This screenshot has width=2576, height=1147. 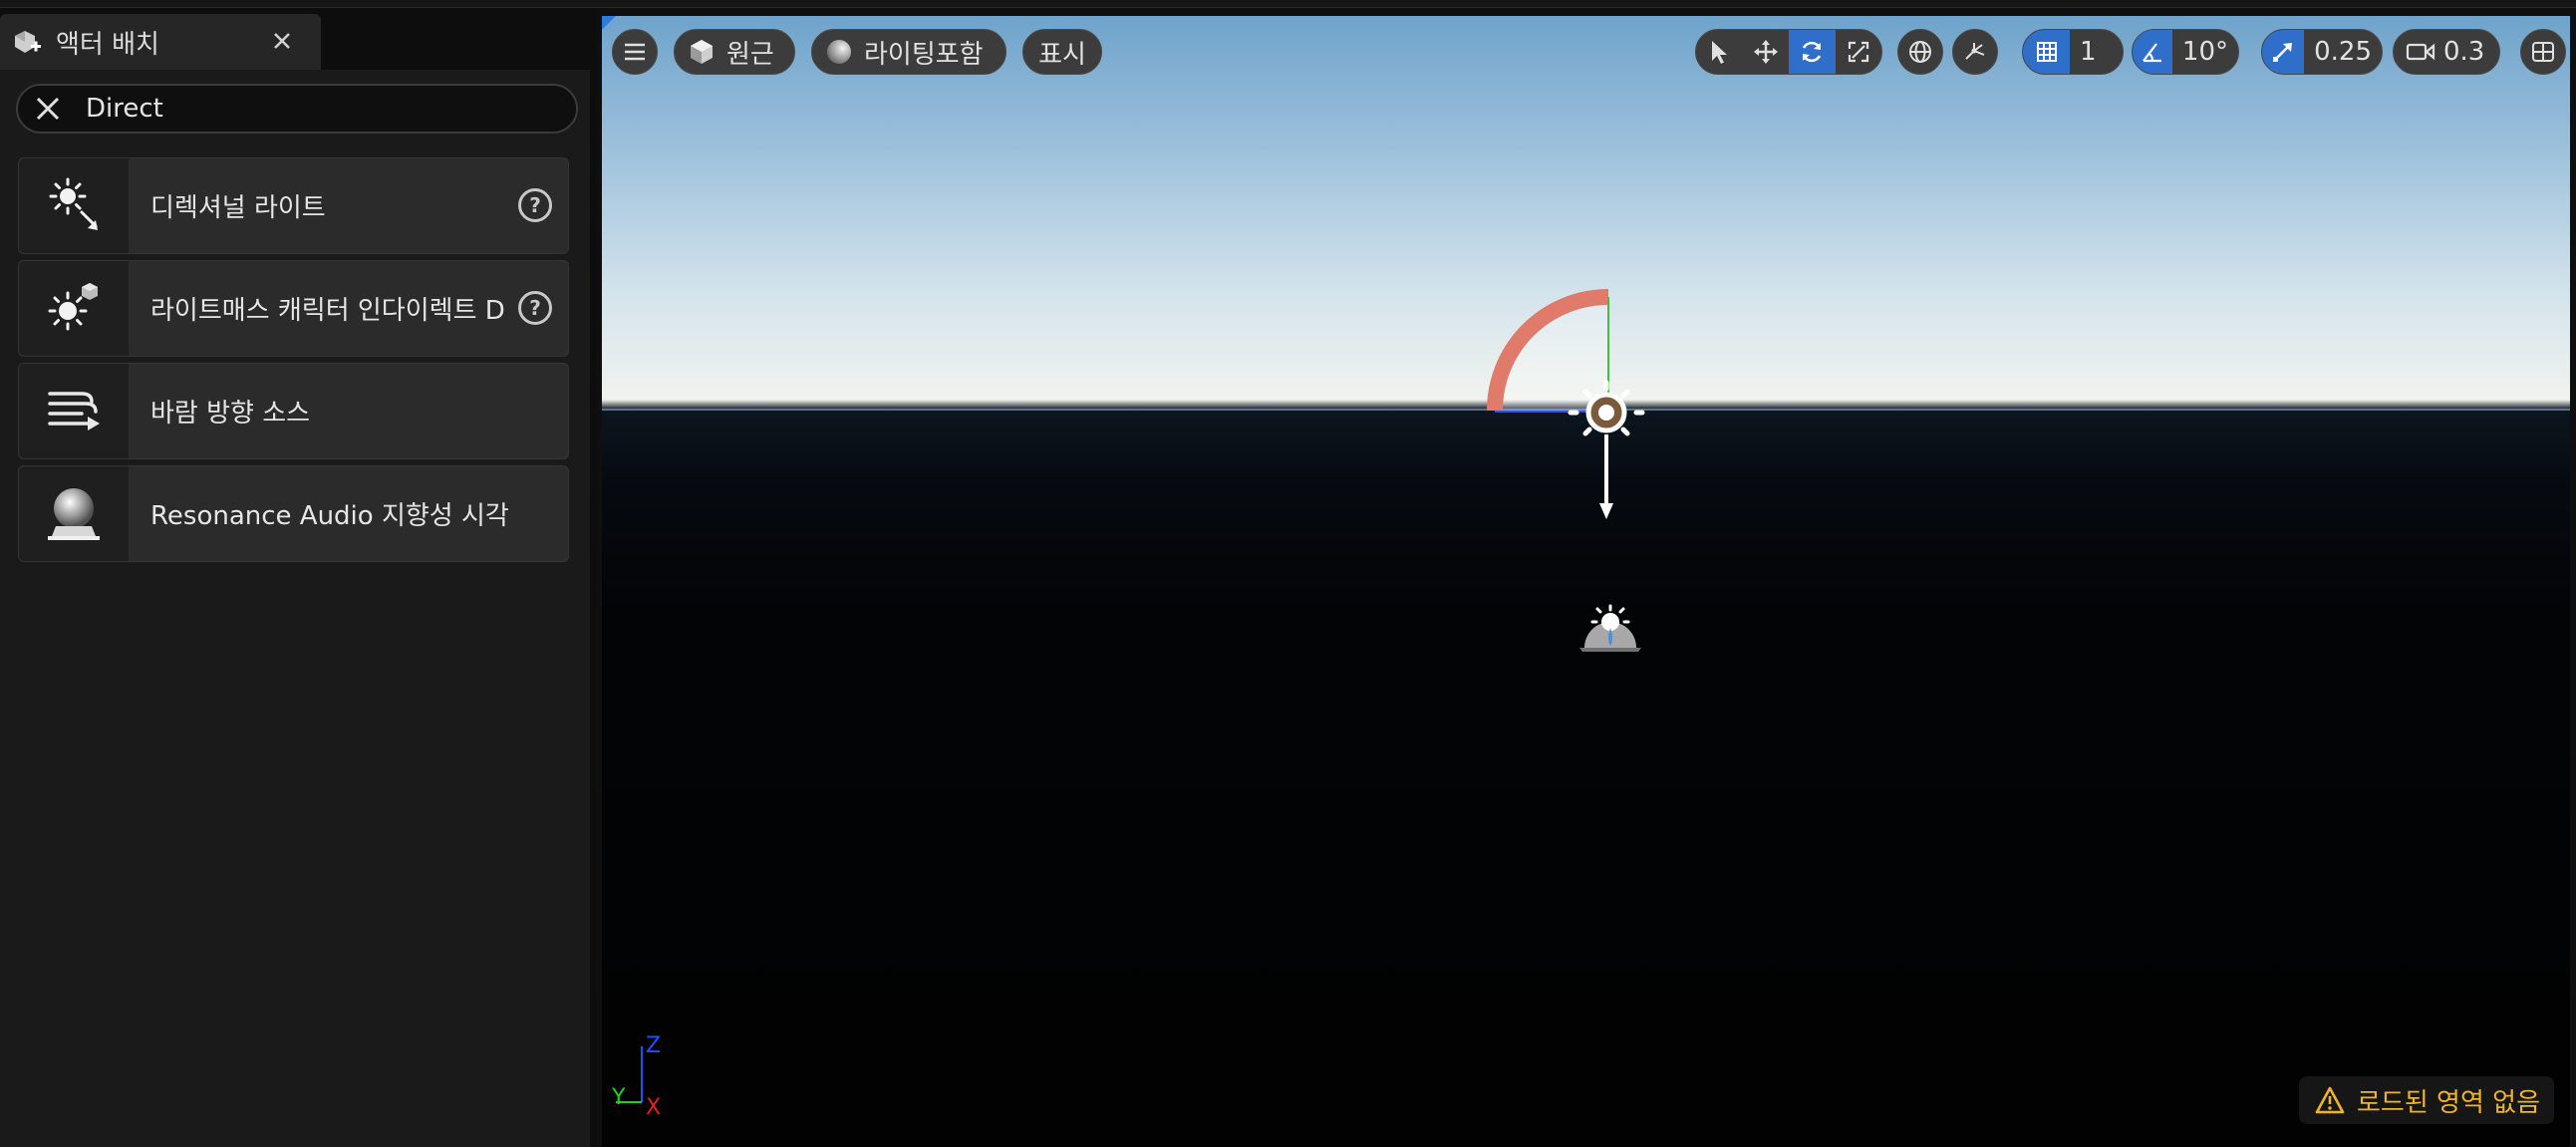 What do you see at coordinates (329, 516) in the screenshot?
I see `result-label: Resonance Audio 지향성 시각화` at bounding box center [329, 516].